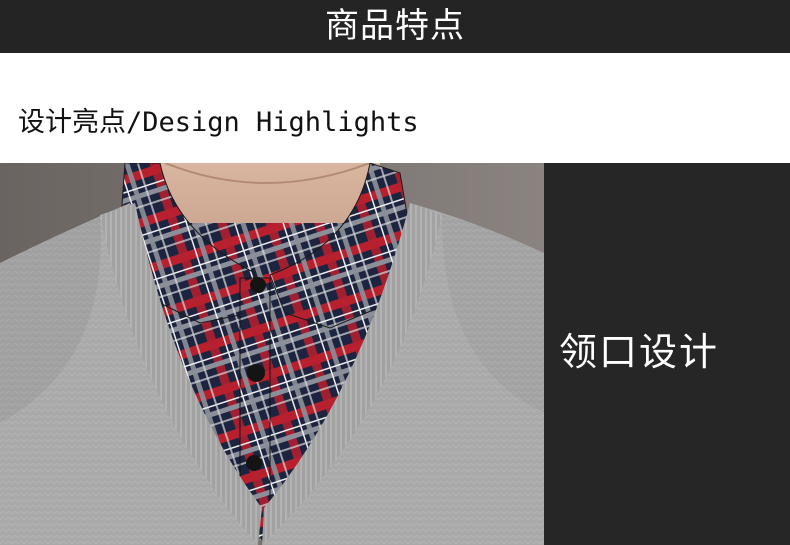 This screenshot has height=545, width=790. Describe the element at coordinates (639, 352) in the screenshot. I see `feature-label: 领口设计` at that location.